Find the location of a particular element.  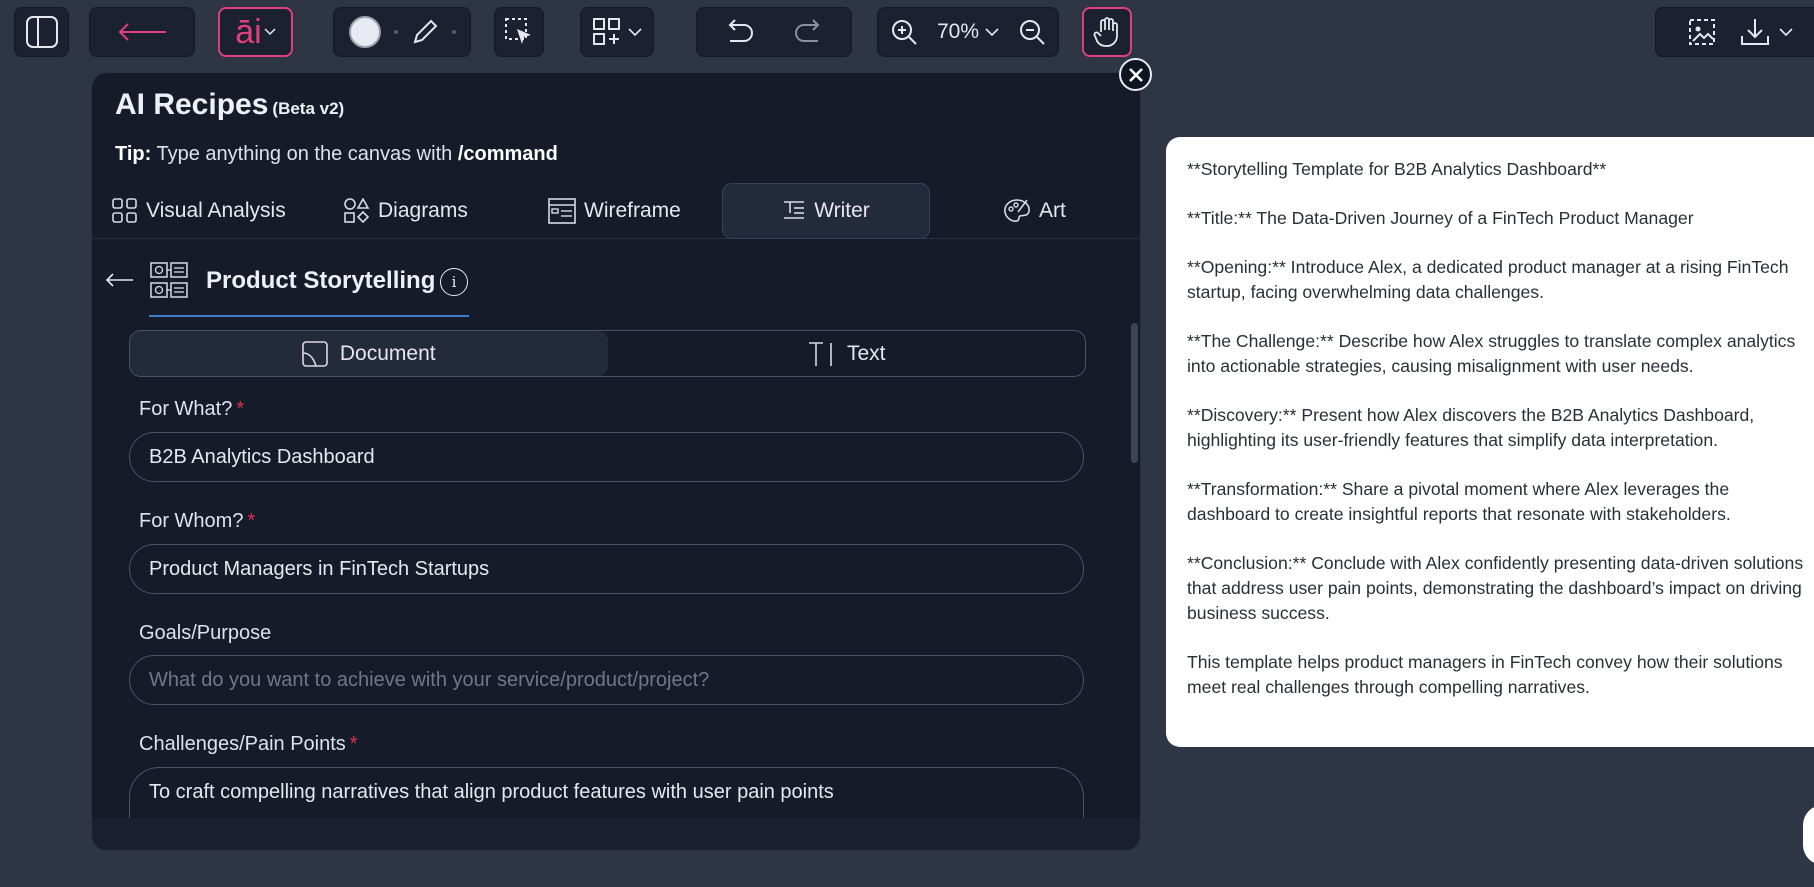

panel-footer is located at coordinates (616, 834).